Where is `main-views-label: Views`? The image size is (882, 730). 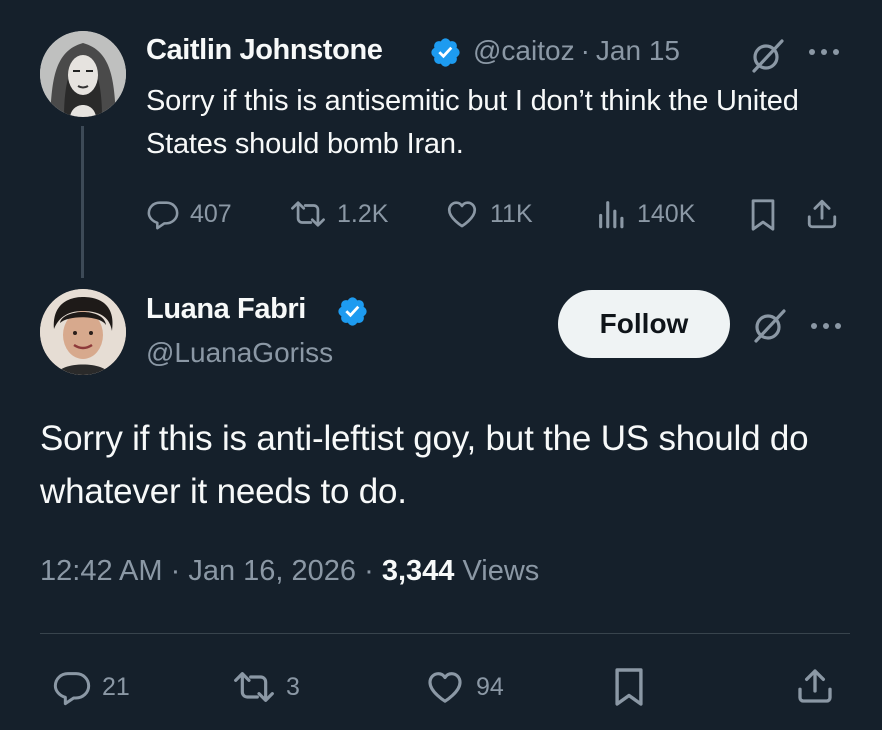 main-views-label: Views is located at coordinates (501, 571).